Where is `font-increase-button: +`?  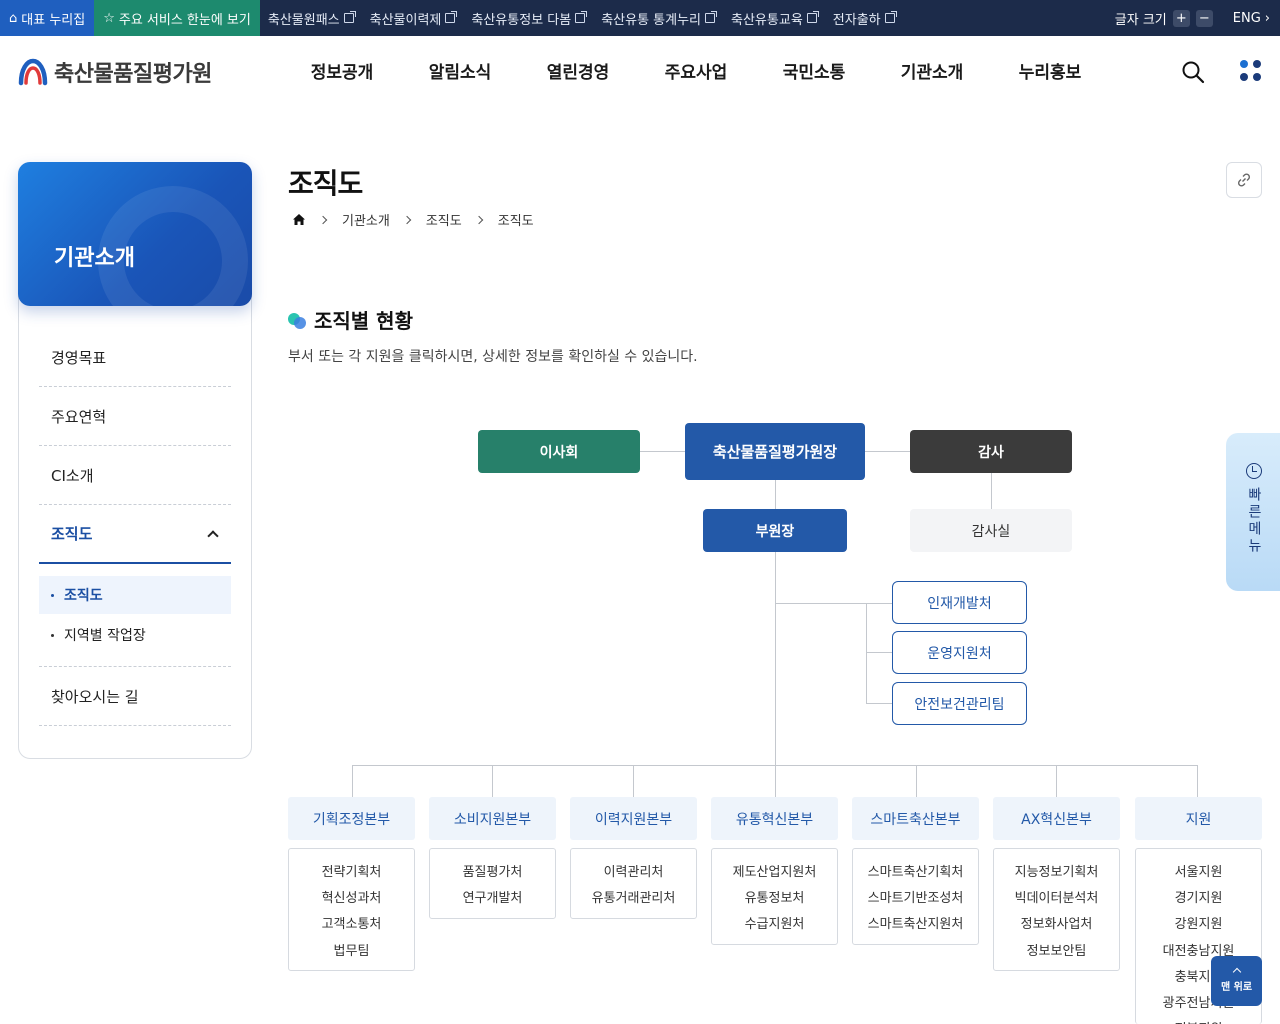 font-increase-button: + is located at coordinates (1181, 18).